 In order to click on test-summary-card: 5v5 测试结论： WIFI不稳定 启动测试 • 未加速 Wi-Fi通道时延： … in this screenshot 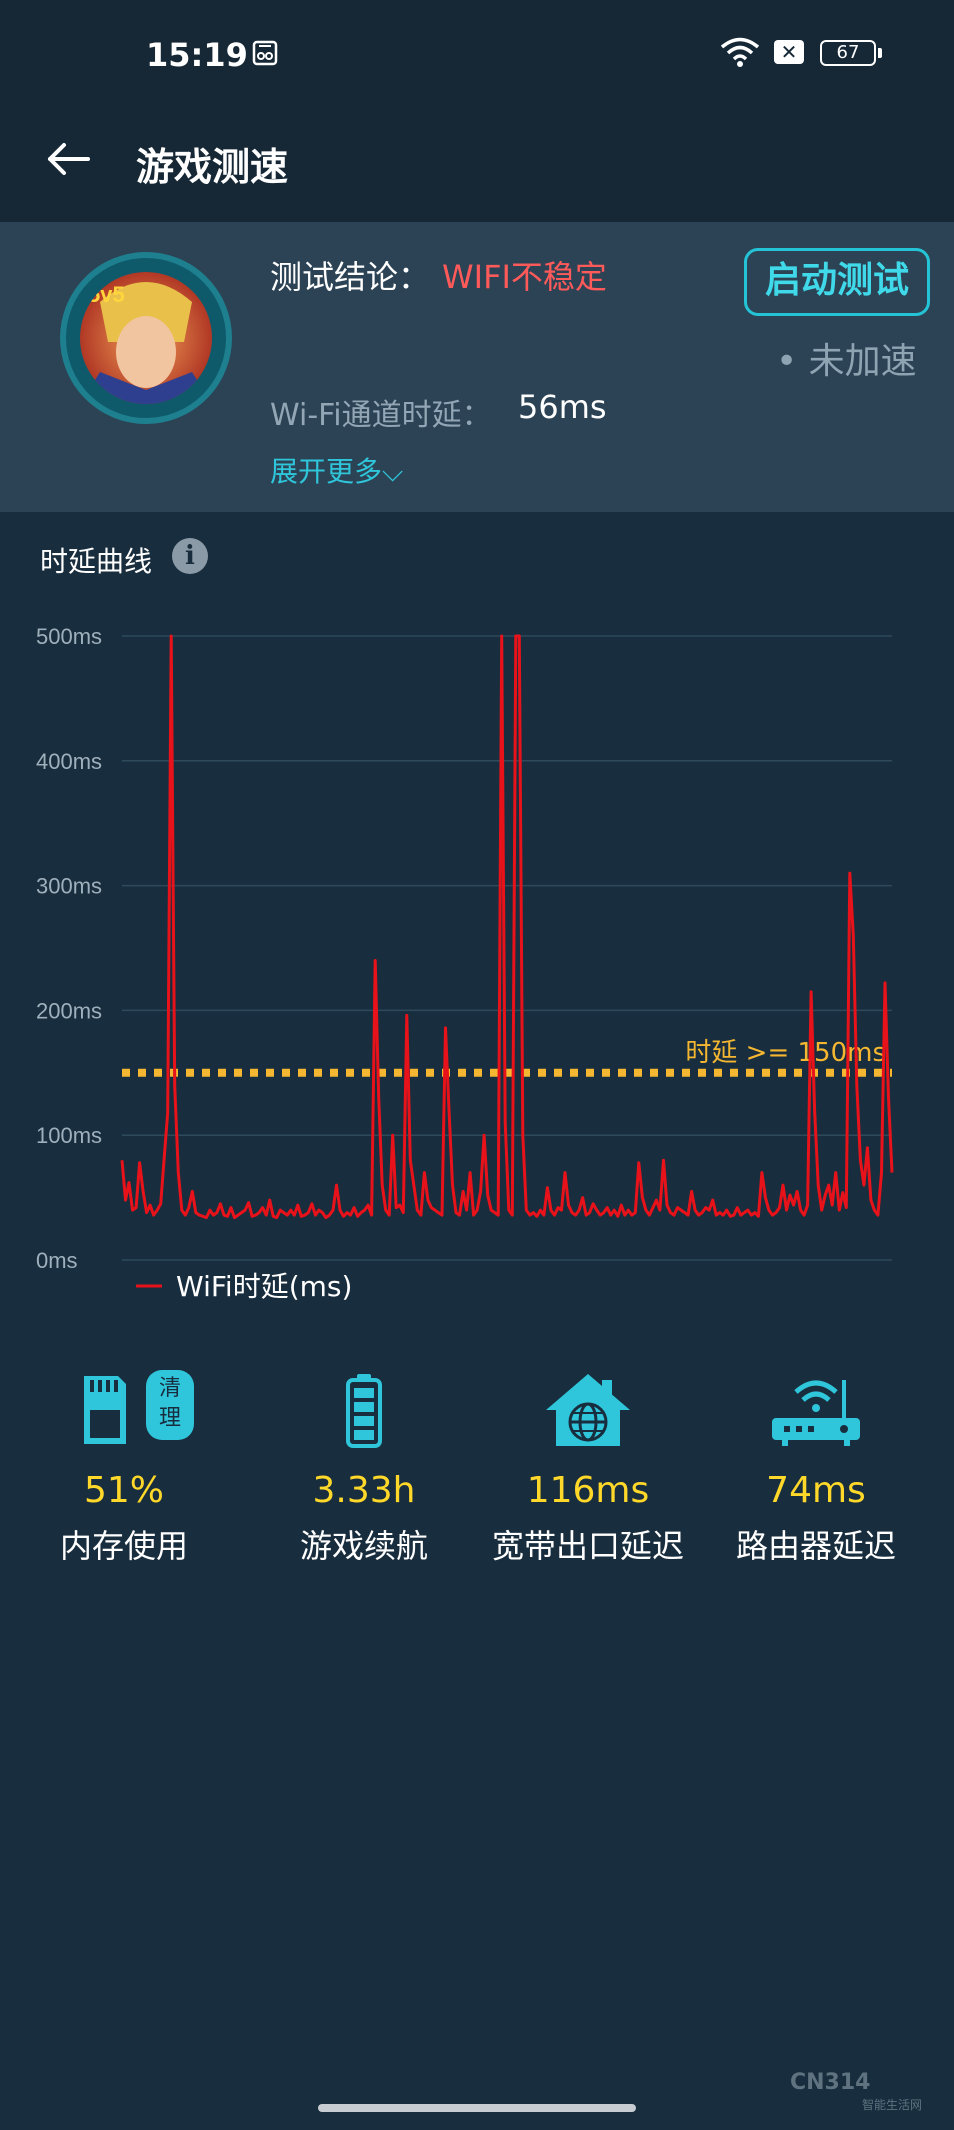, I will do `click(477, 367)`.